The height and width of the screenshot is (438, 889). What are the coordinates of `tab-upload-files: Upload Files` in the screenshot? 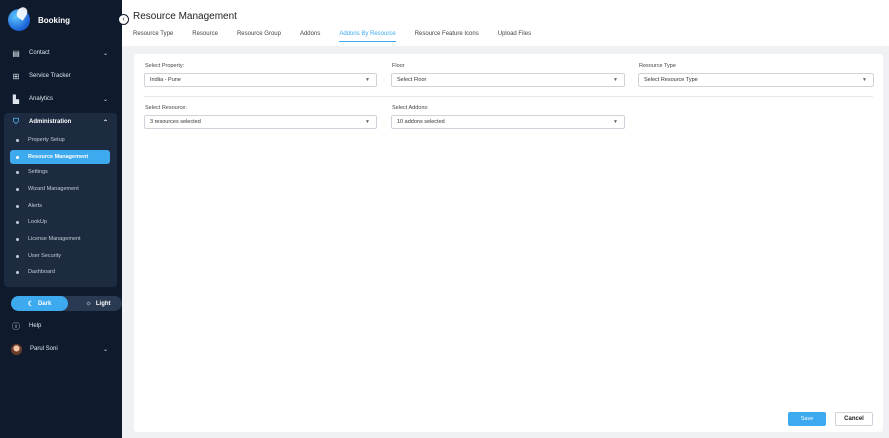 It's located at (514, 38).